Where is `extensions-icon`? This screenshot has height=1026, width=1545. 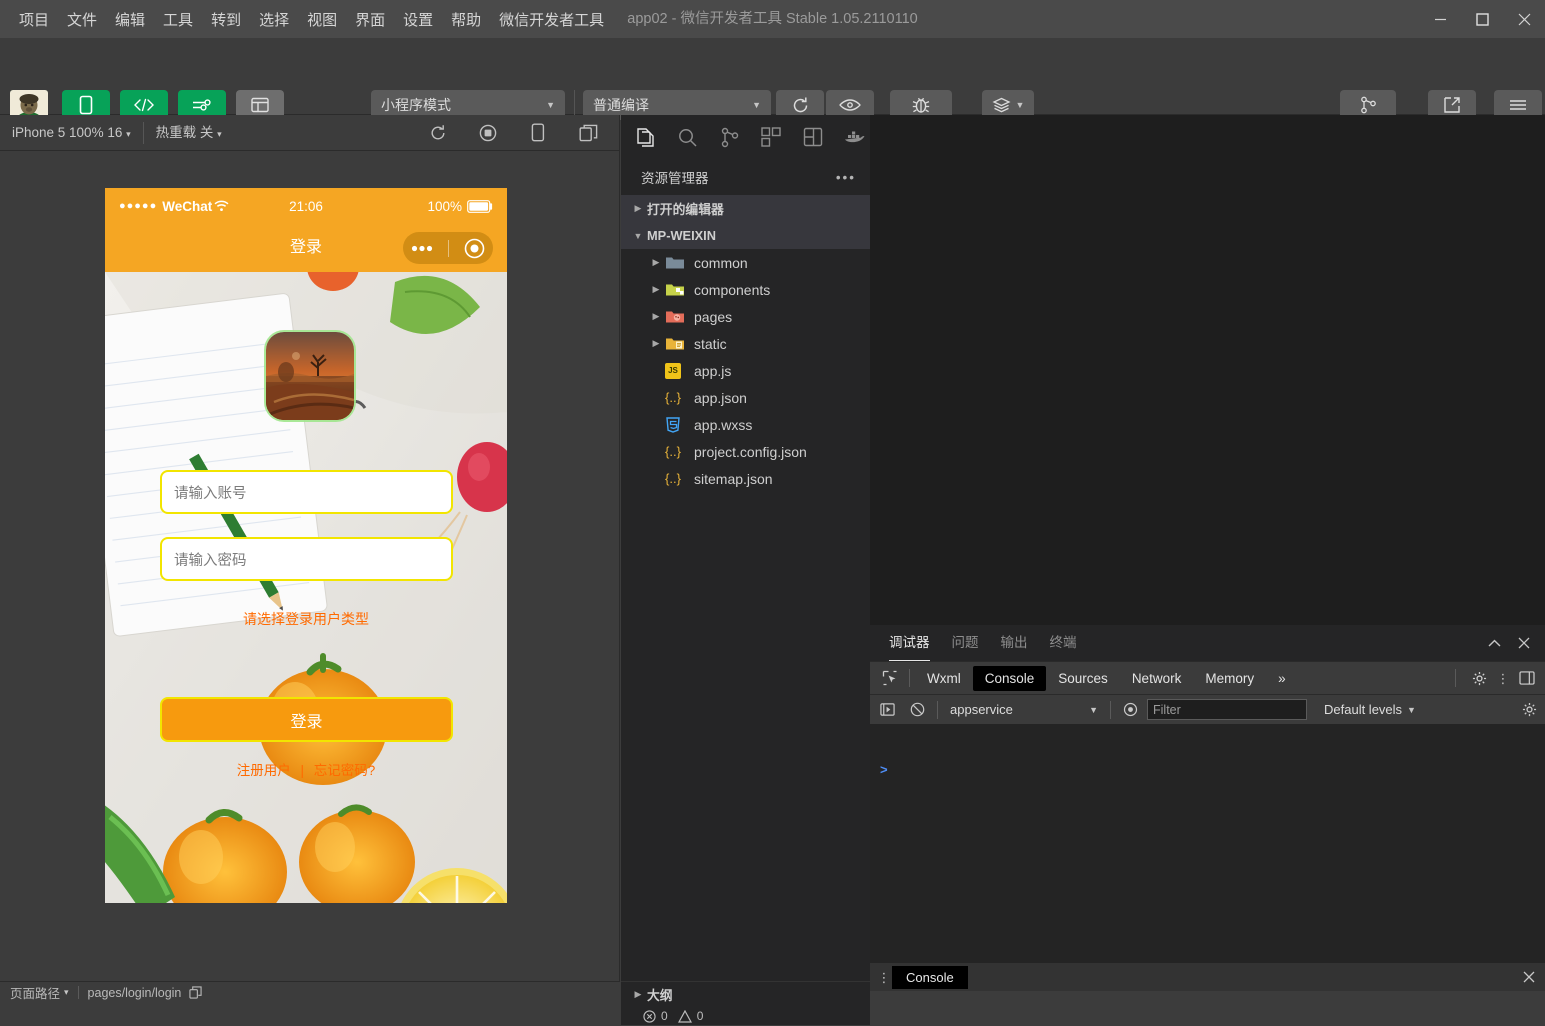 extensions-icon is located at coordinates (771, 137).